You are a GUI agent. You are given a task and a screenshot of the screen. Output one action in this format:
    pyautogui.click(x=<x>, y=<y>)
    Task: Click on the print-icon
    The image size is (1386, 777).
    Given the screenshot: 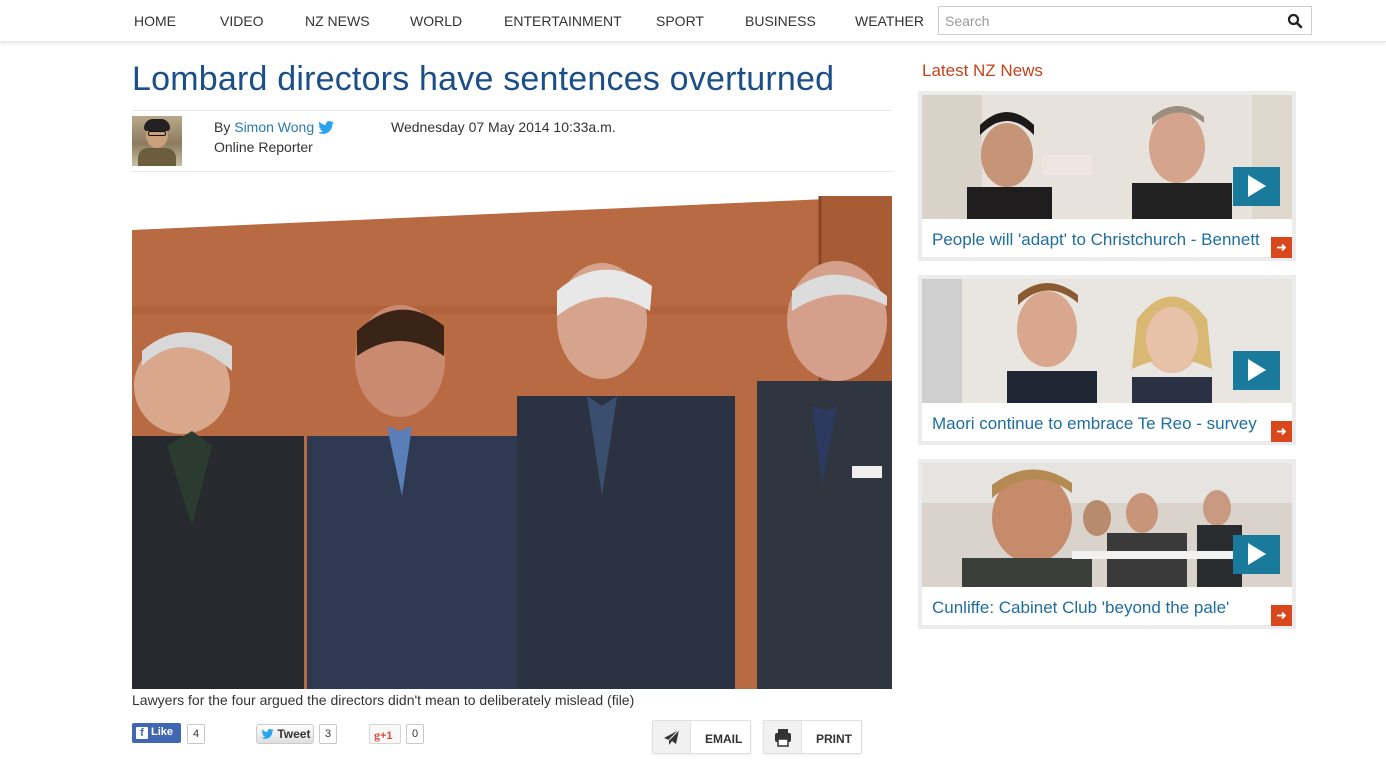 What is the action you would take?
    pyautogui.click(x=783, y=737)
    